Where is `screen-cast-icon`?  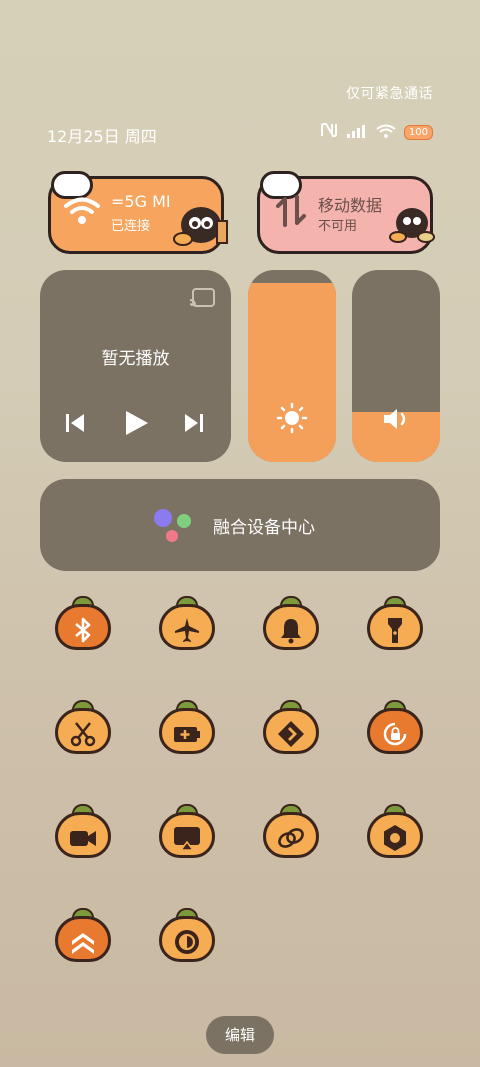
screen-cast-icon is located at coordinates (187, 839).